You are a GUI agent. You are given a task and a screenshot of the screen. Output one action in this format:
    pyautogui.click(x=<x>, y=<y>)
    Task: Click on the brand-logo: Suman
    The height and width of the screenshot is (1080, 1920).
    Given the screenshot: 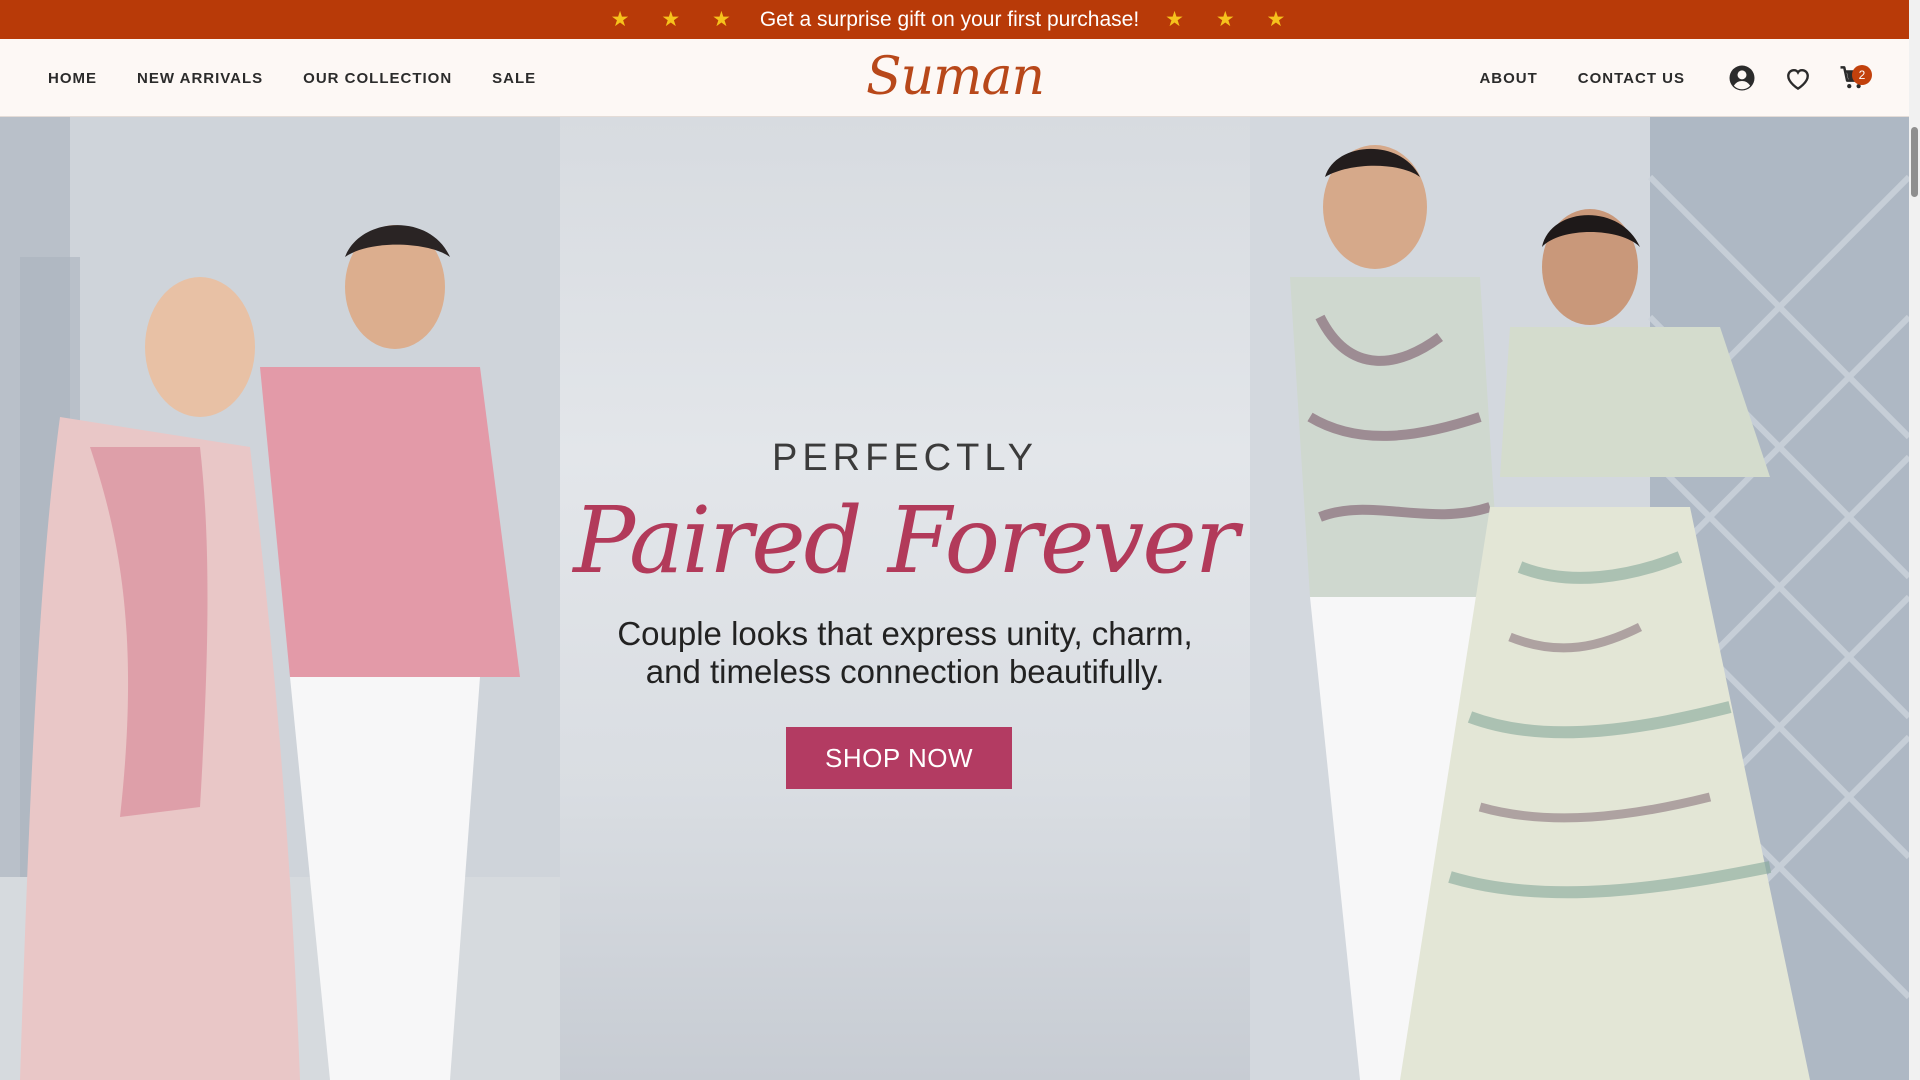 What is the action you would take?
    pyautogui.click(x=955, y=77)
    